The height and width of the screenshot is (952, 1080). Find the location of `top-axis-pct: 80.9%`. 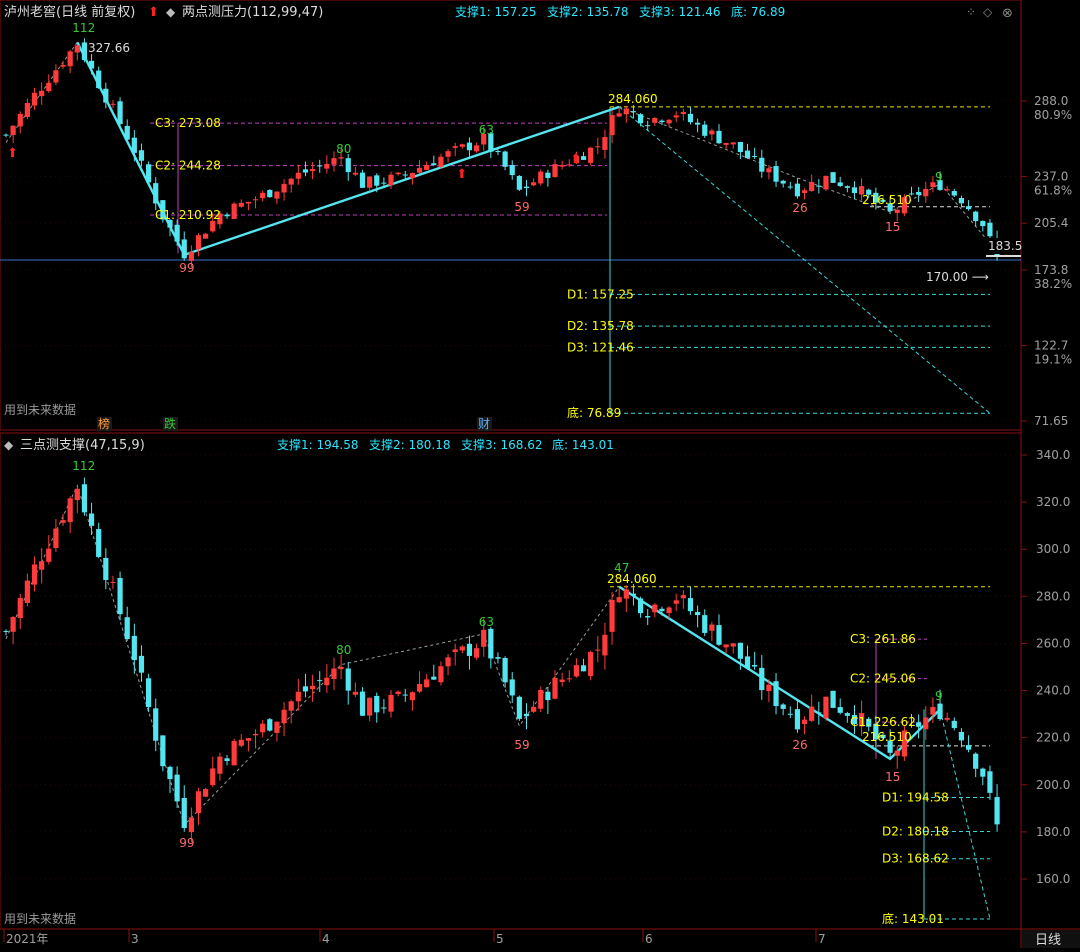

top-axis-pct: 80.9% is located at coordinates (1053, 115).